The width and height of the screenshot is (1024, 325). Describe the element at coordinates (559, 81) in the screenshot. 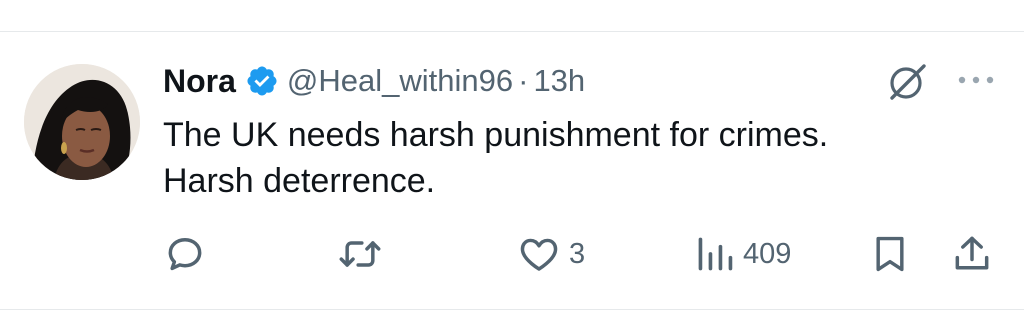

I see `timestamp: 13h` at that location.